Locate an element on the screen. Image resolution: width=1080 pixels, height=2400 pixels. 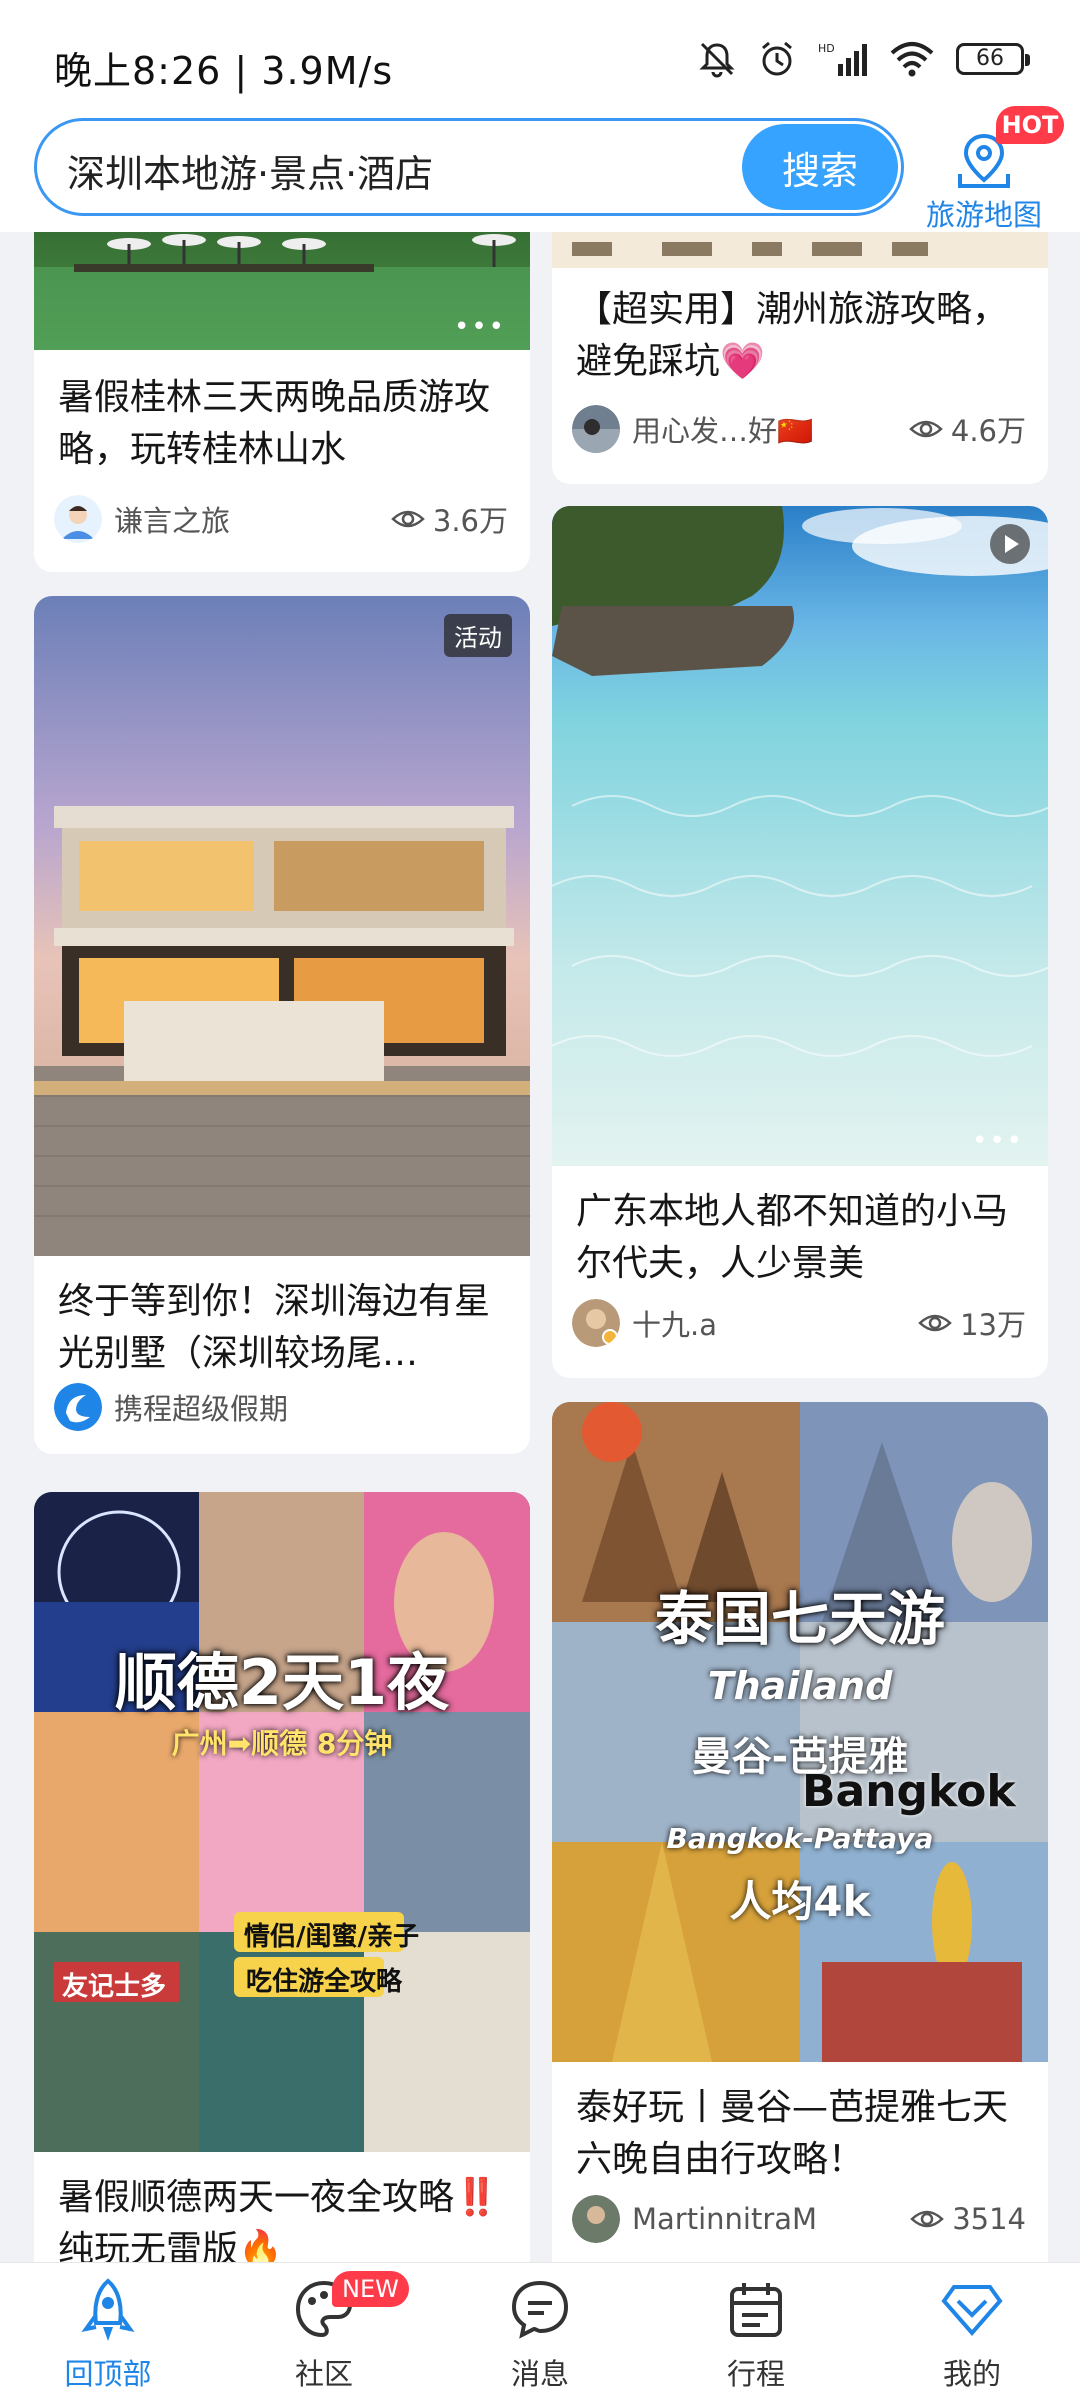
shunde-tag-people: 情侣/闺蜜/亲子 is located at coordinates (331, 1937).